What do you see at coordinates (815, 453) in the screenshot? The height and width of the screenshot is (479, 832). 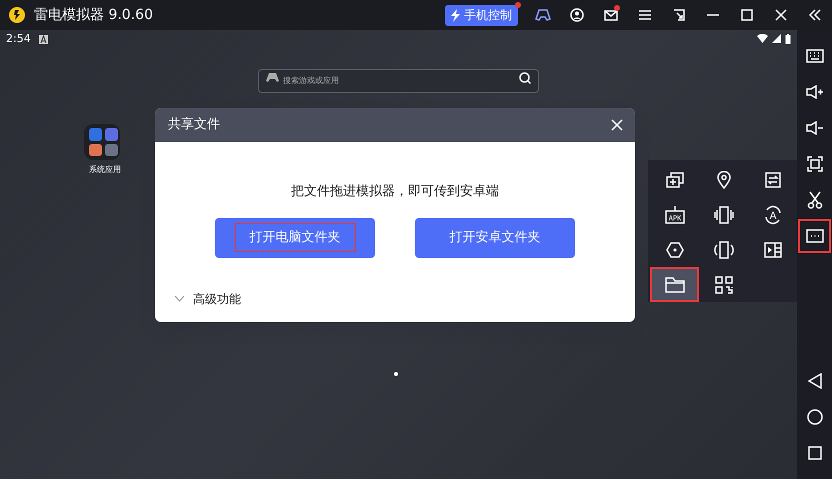 I see `recents-square-icon` at bounding box center [815, 453].